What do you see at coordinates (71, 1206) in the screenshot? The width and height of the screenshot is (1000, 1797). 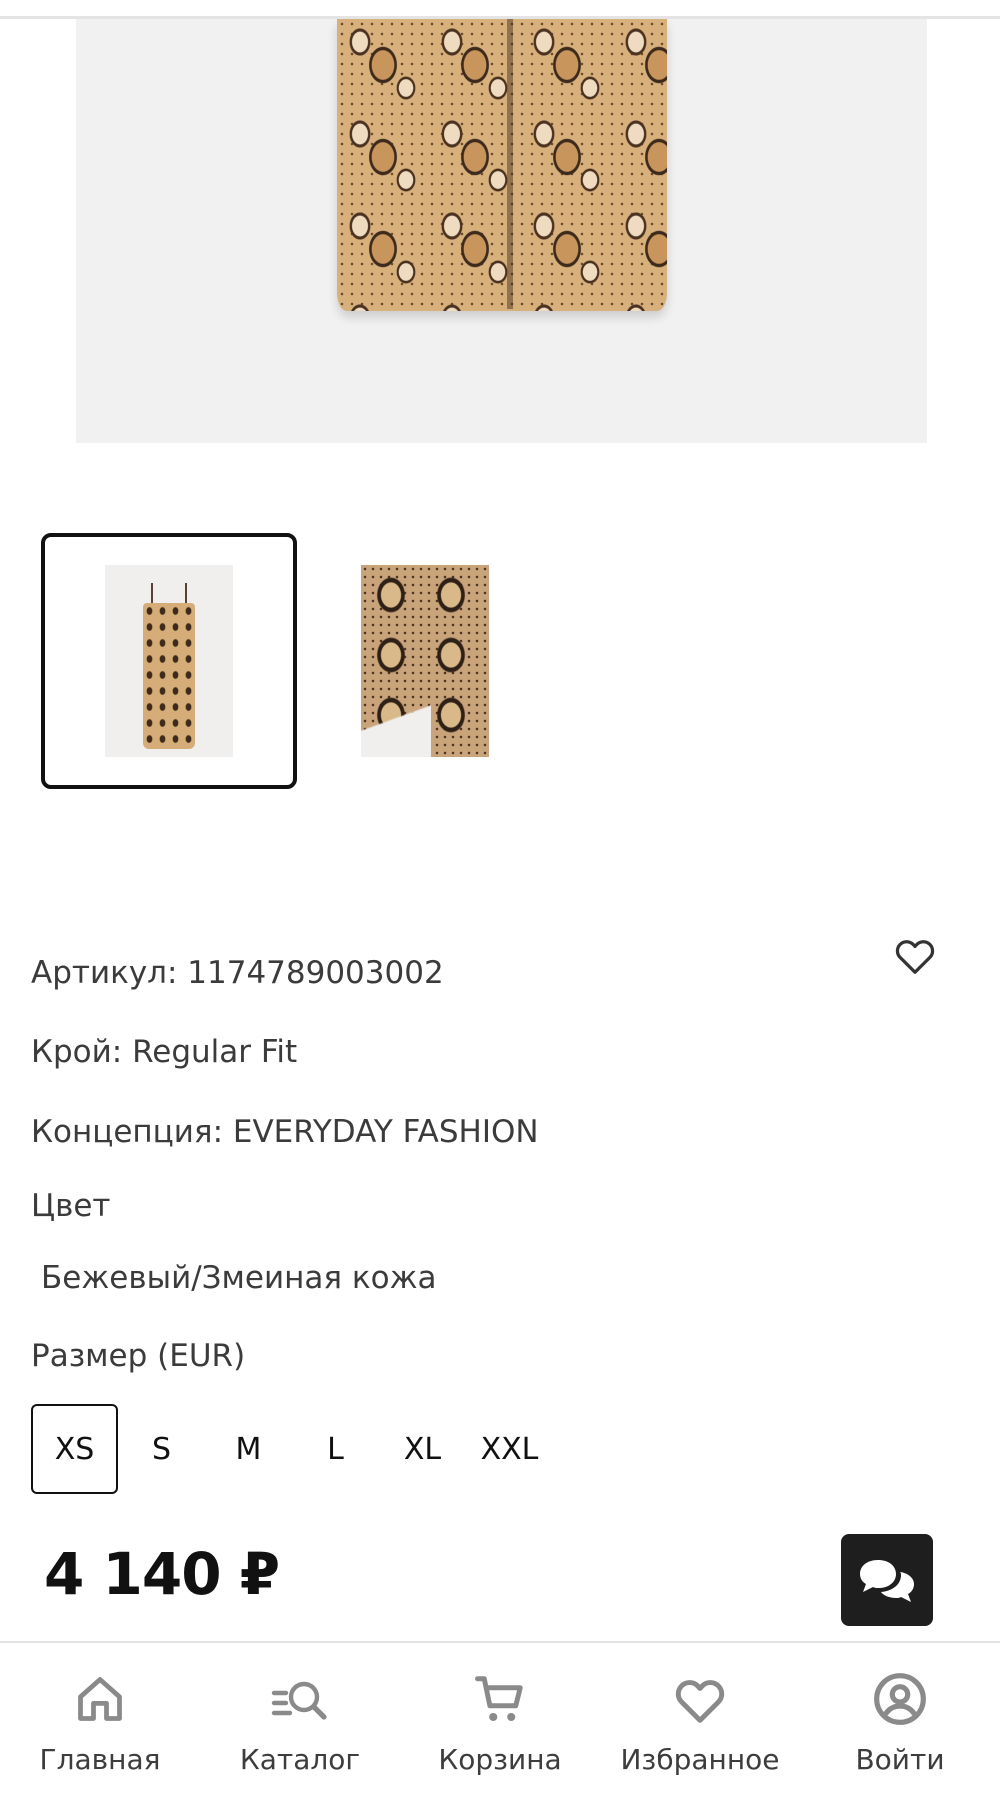 I see `color-heading: Цвет` at bounding box center [71, 1206].